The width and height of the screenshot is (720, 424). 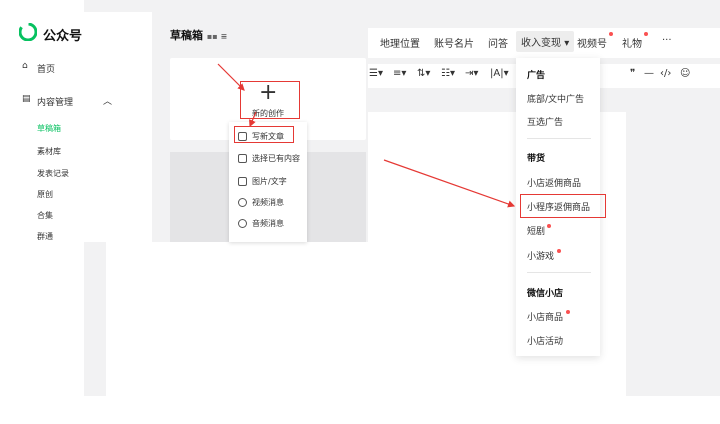 I want to click on annotation-arrows, so click(x=366, y=135).